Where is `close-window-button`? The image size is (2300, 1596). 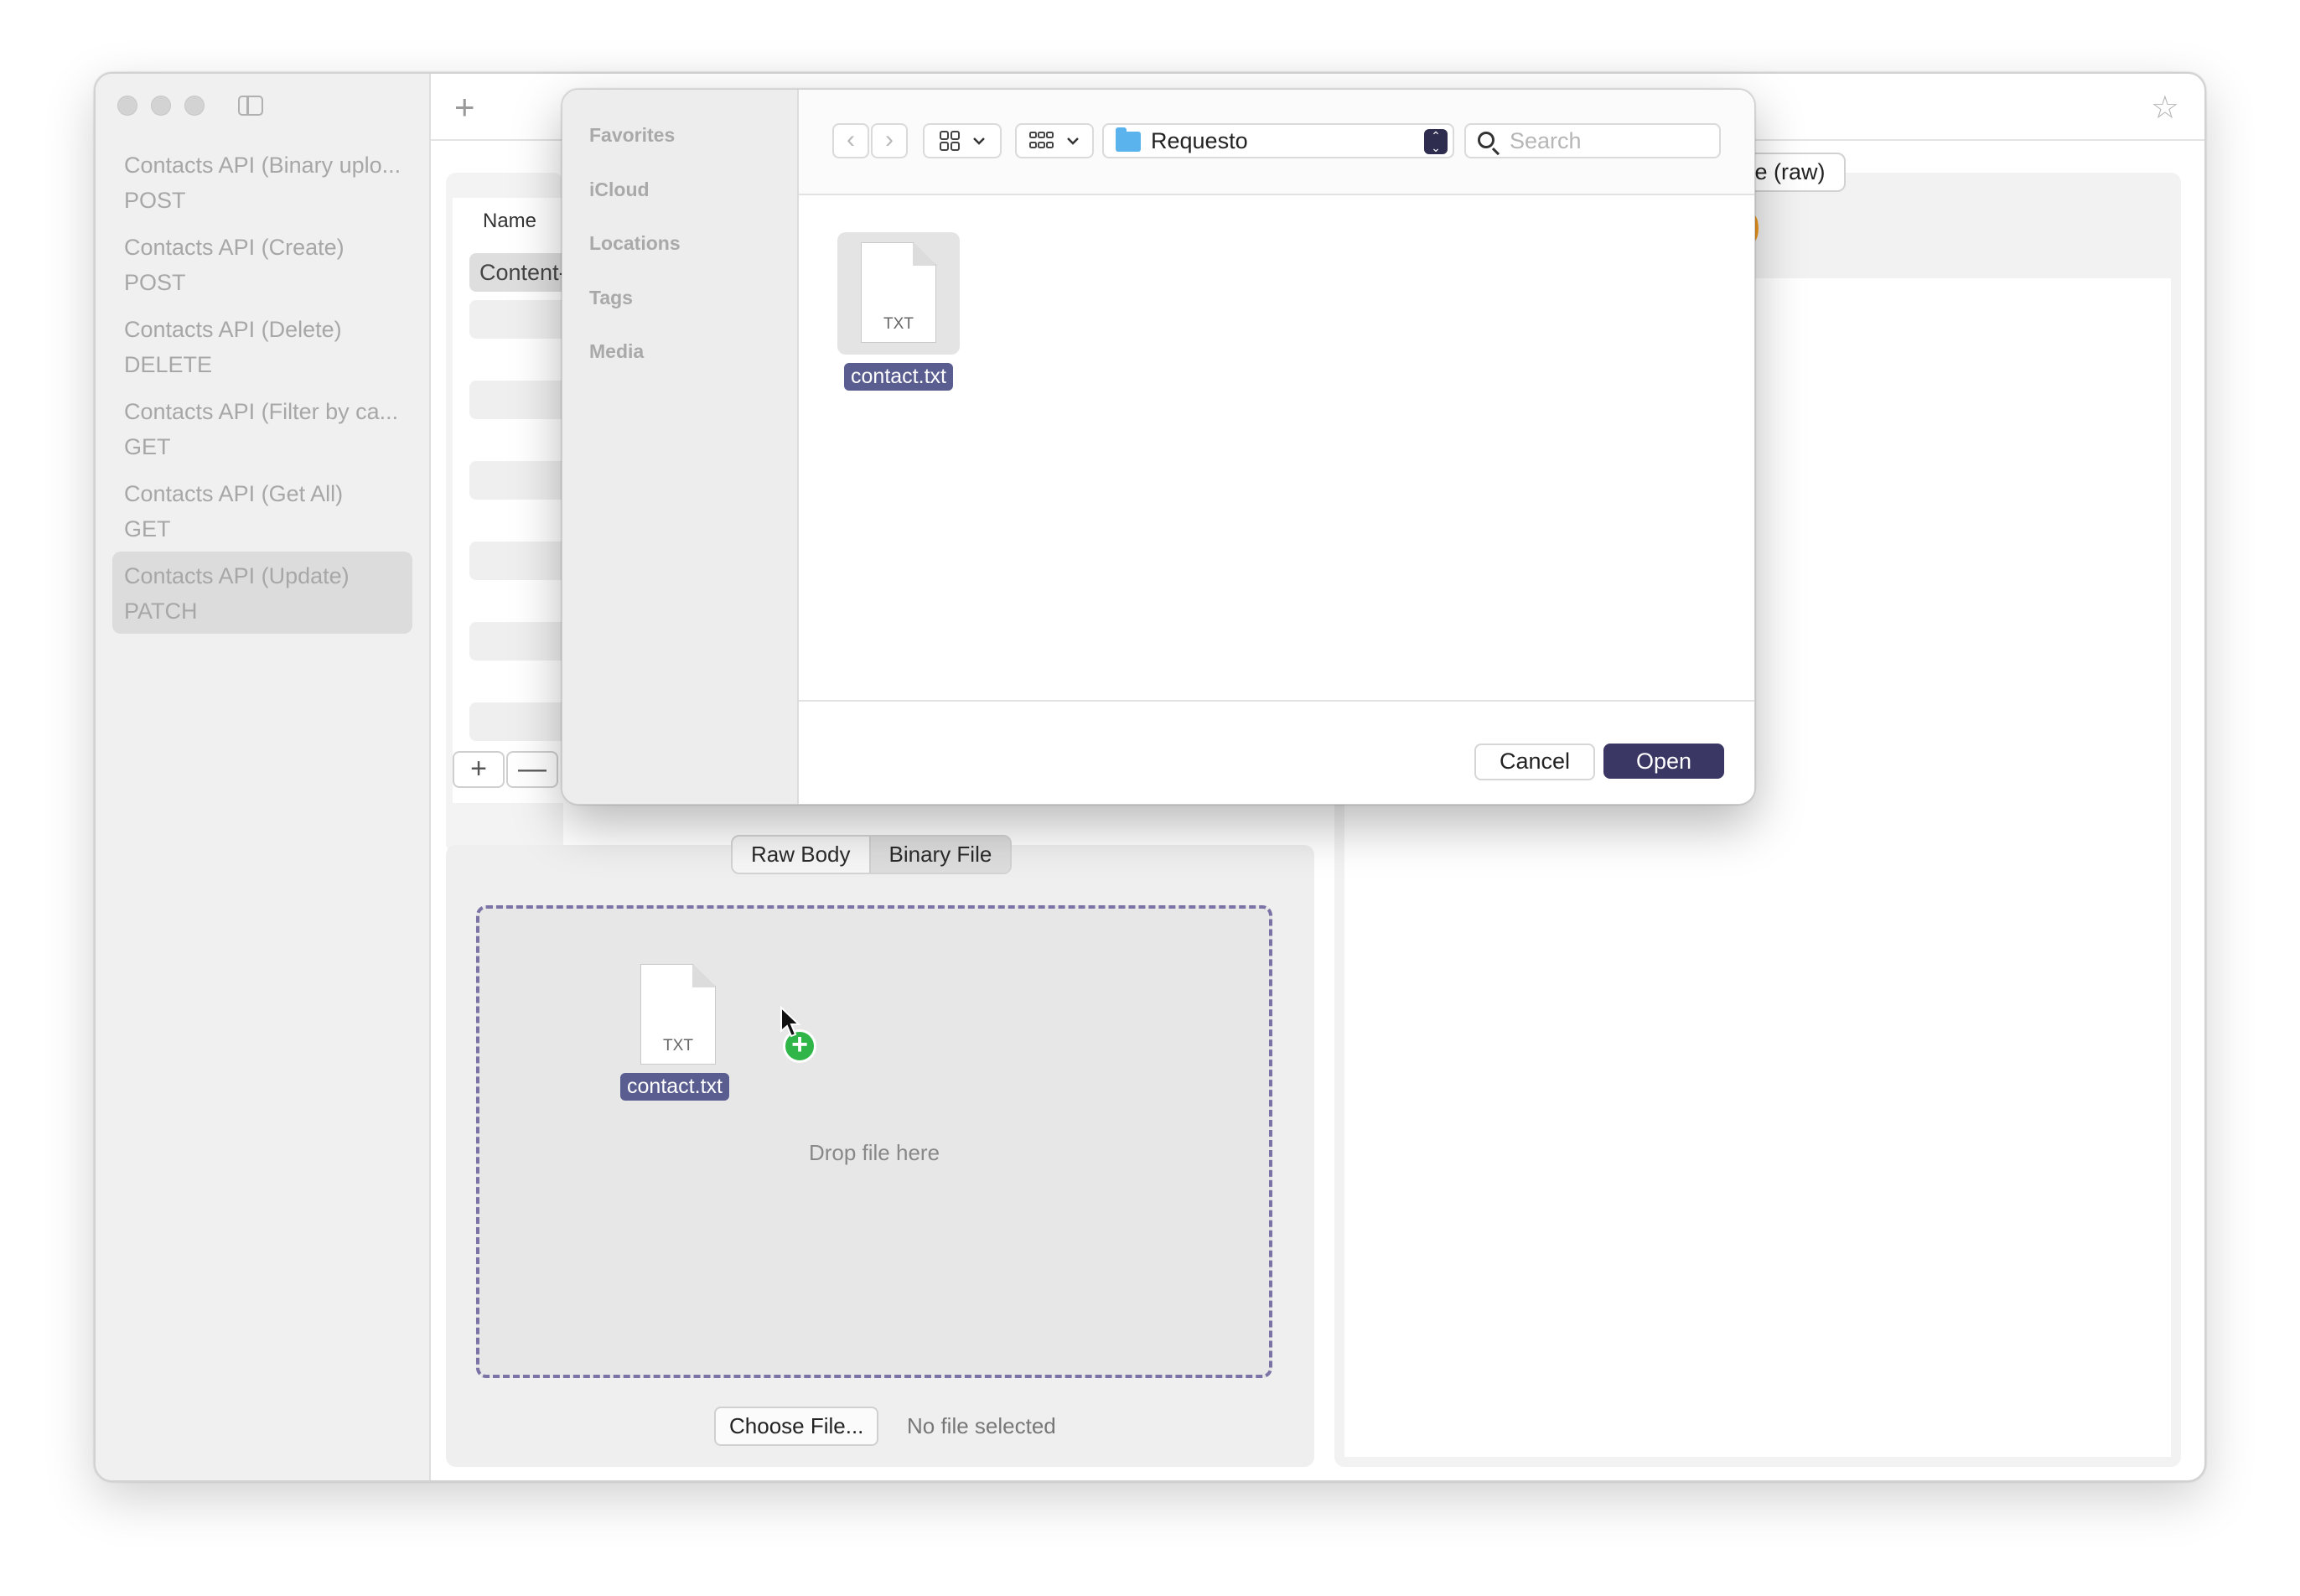 close-window-button is located at coordinates (127, 106).